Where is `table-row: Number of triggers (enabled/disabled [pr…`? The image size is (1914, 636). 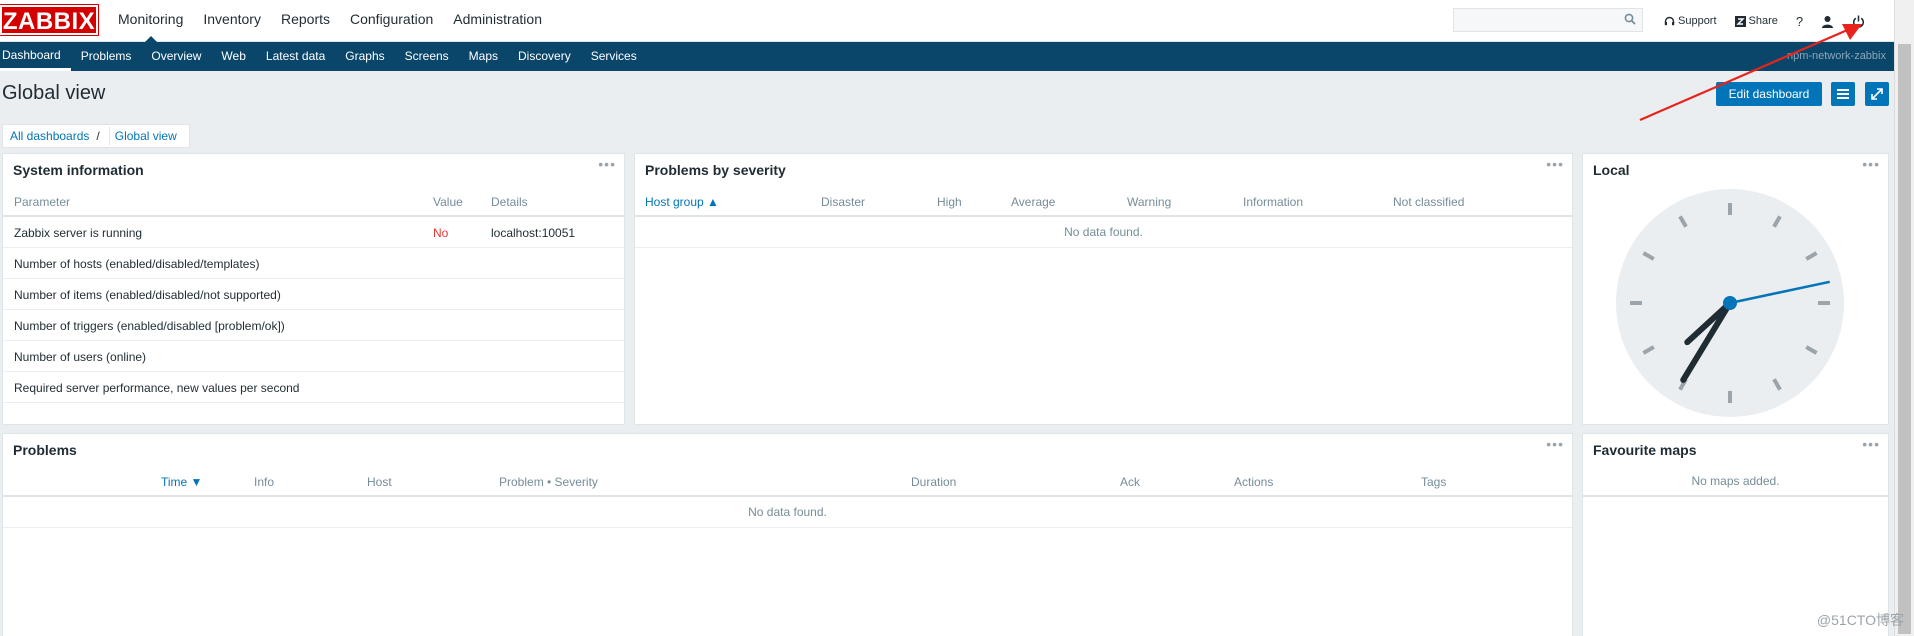 table-row: Number of triggers (enabled/disabled [pr… is located at coordinates (313, 325).